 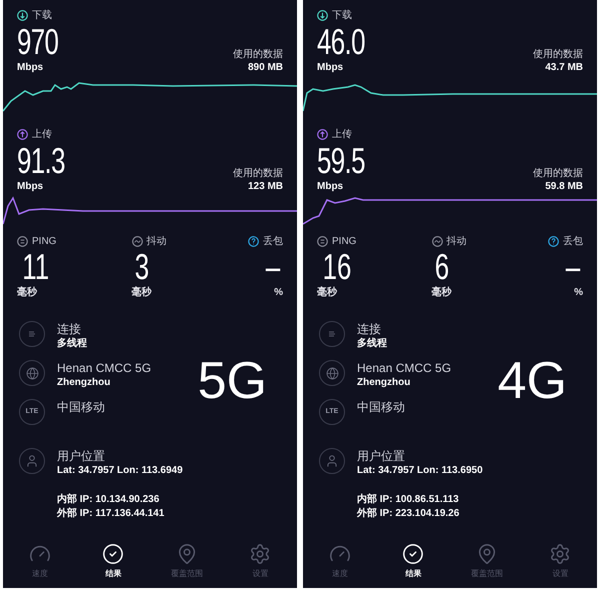 What do you see at coordinates (564, 187) in the screenshot?
I see `data-used-value: 59.8 MB` at bounding box center [564, 187].